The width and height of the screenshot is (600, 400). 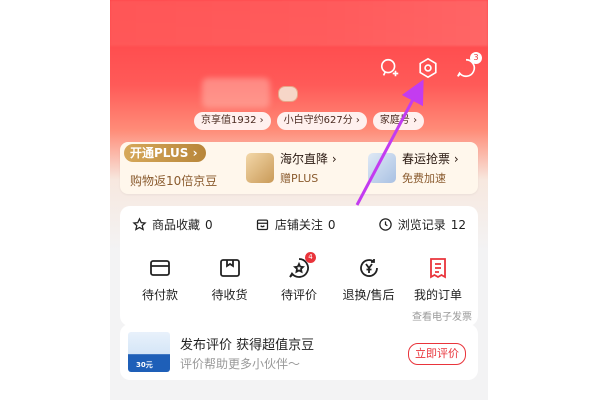 I want to click on clock-icon, so click(x=385, y=224).